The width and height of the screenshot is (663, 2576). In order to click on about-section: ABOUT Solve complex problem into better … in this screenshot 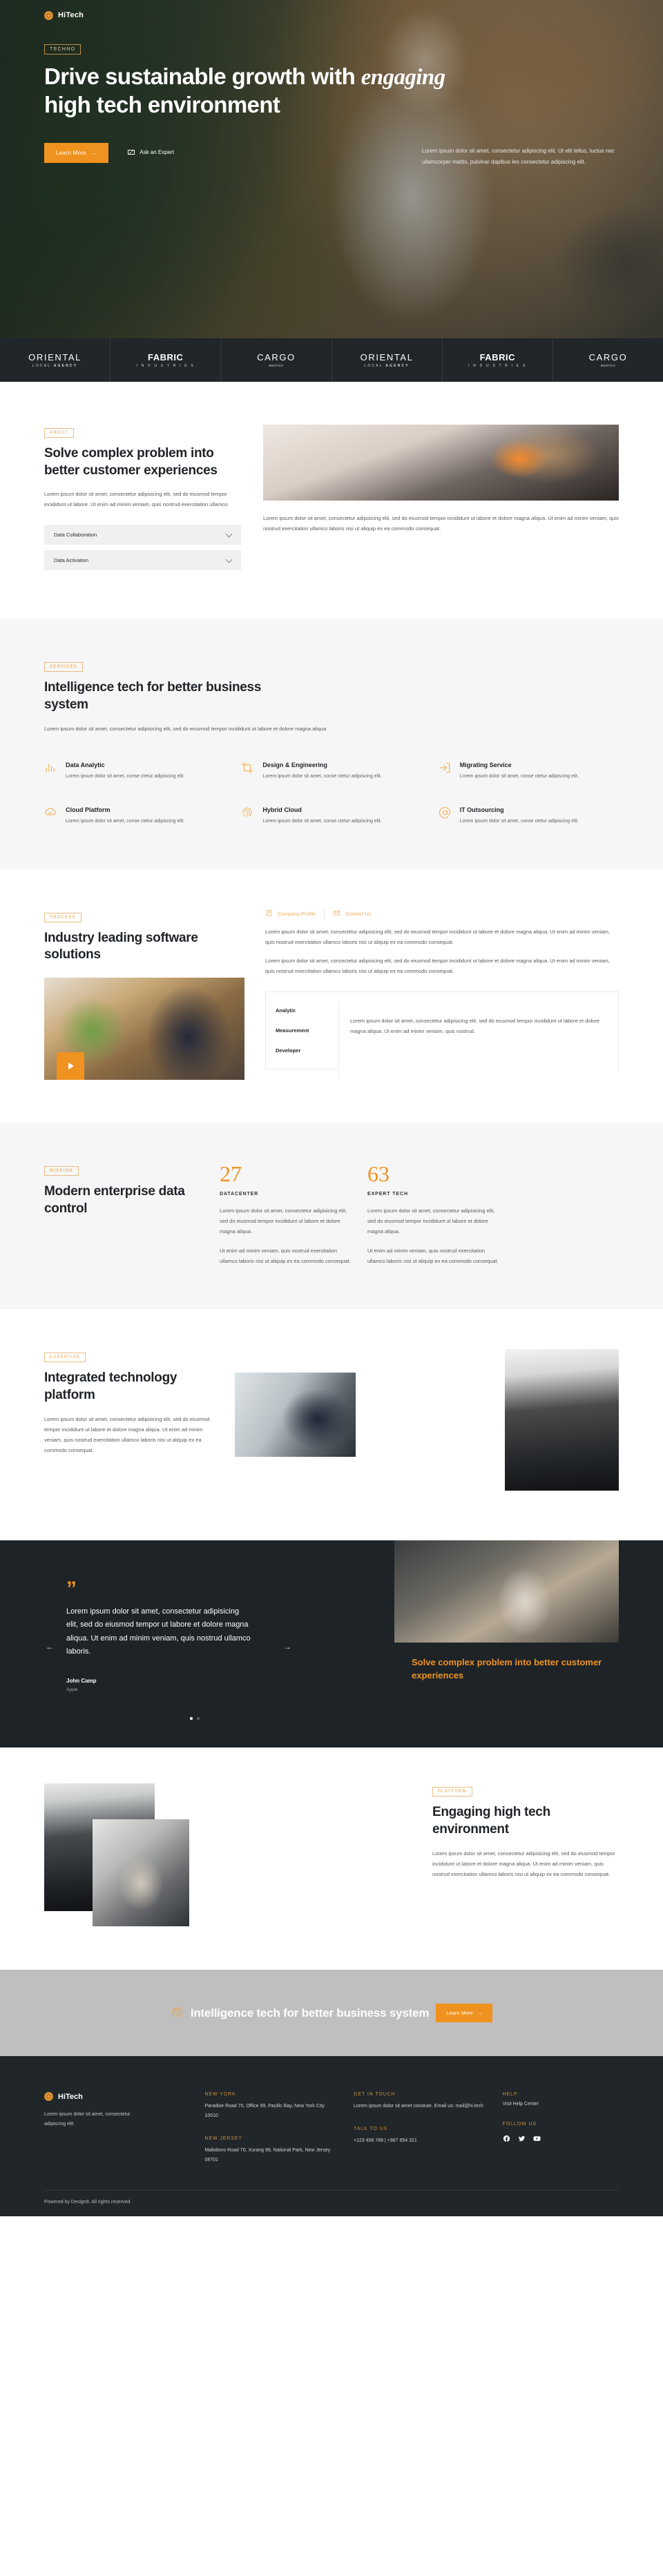, I will do `click(331, 501)`.